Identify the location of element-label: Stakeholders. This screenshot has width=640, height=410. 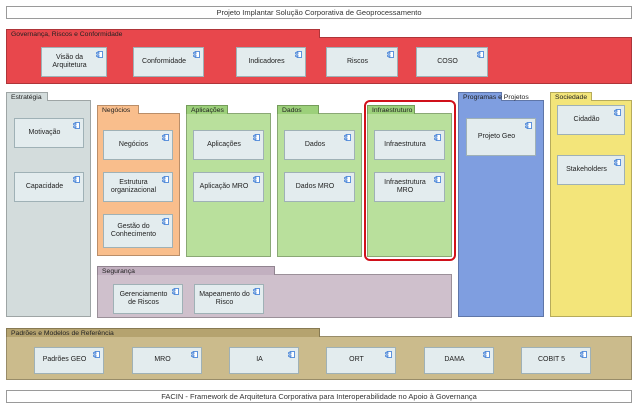
(586, 169).